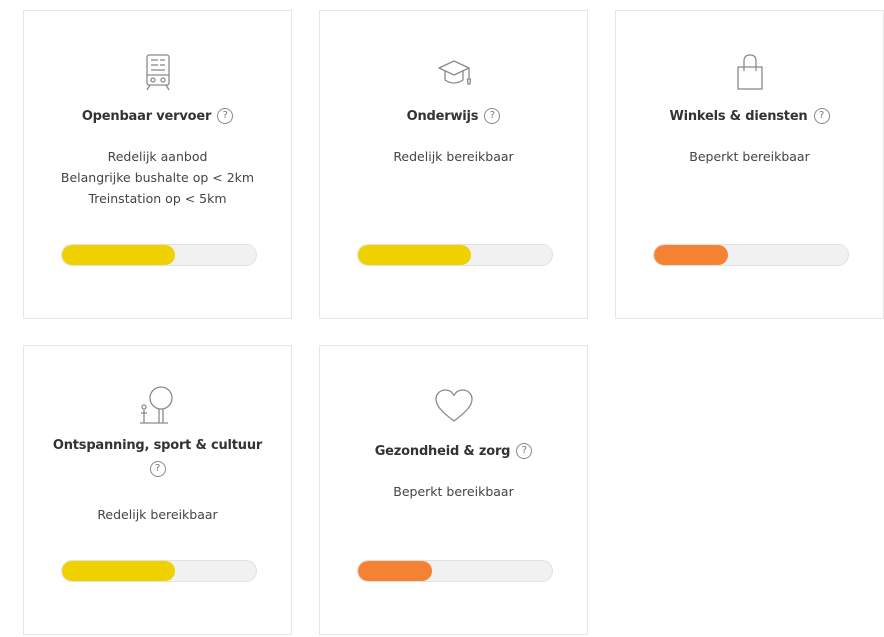 The height and width of the screenshot is (637, 884). What do you see at coordinates (157, 198) in the screenshot?
I see `description-line: Treinstation op < 5km` at bounding box center [157, 198].